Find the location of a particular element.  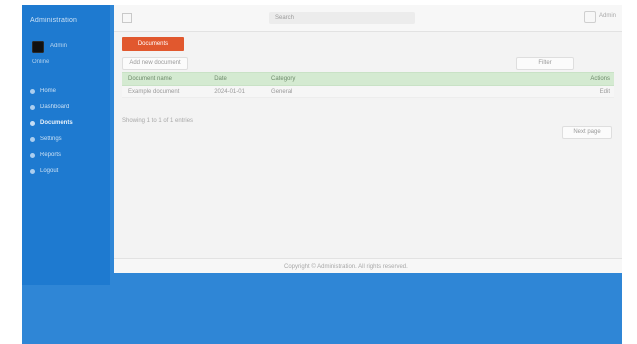

brand-title: Administration is located at coordinates (54, 20).